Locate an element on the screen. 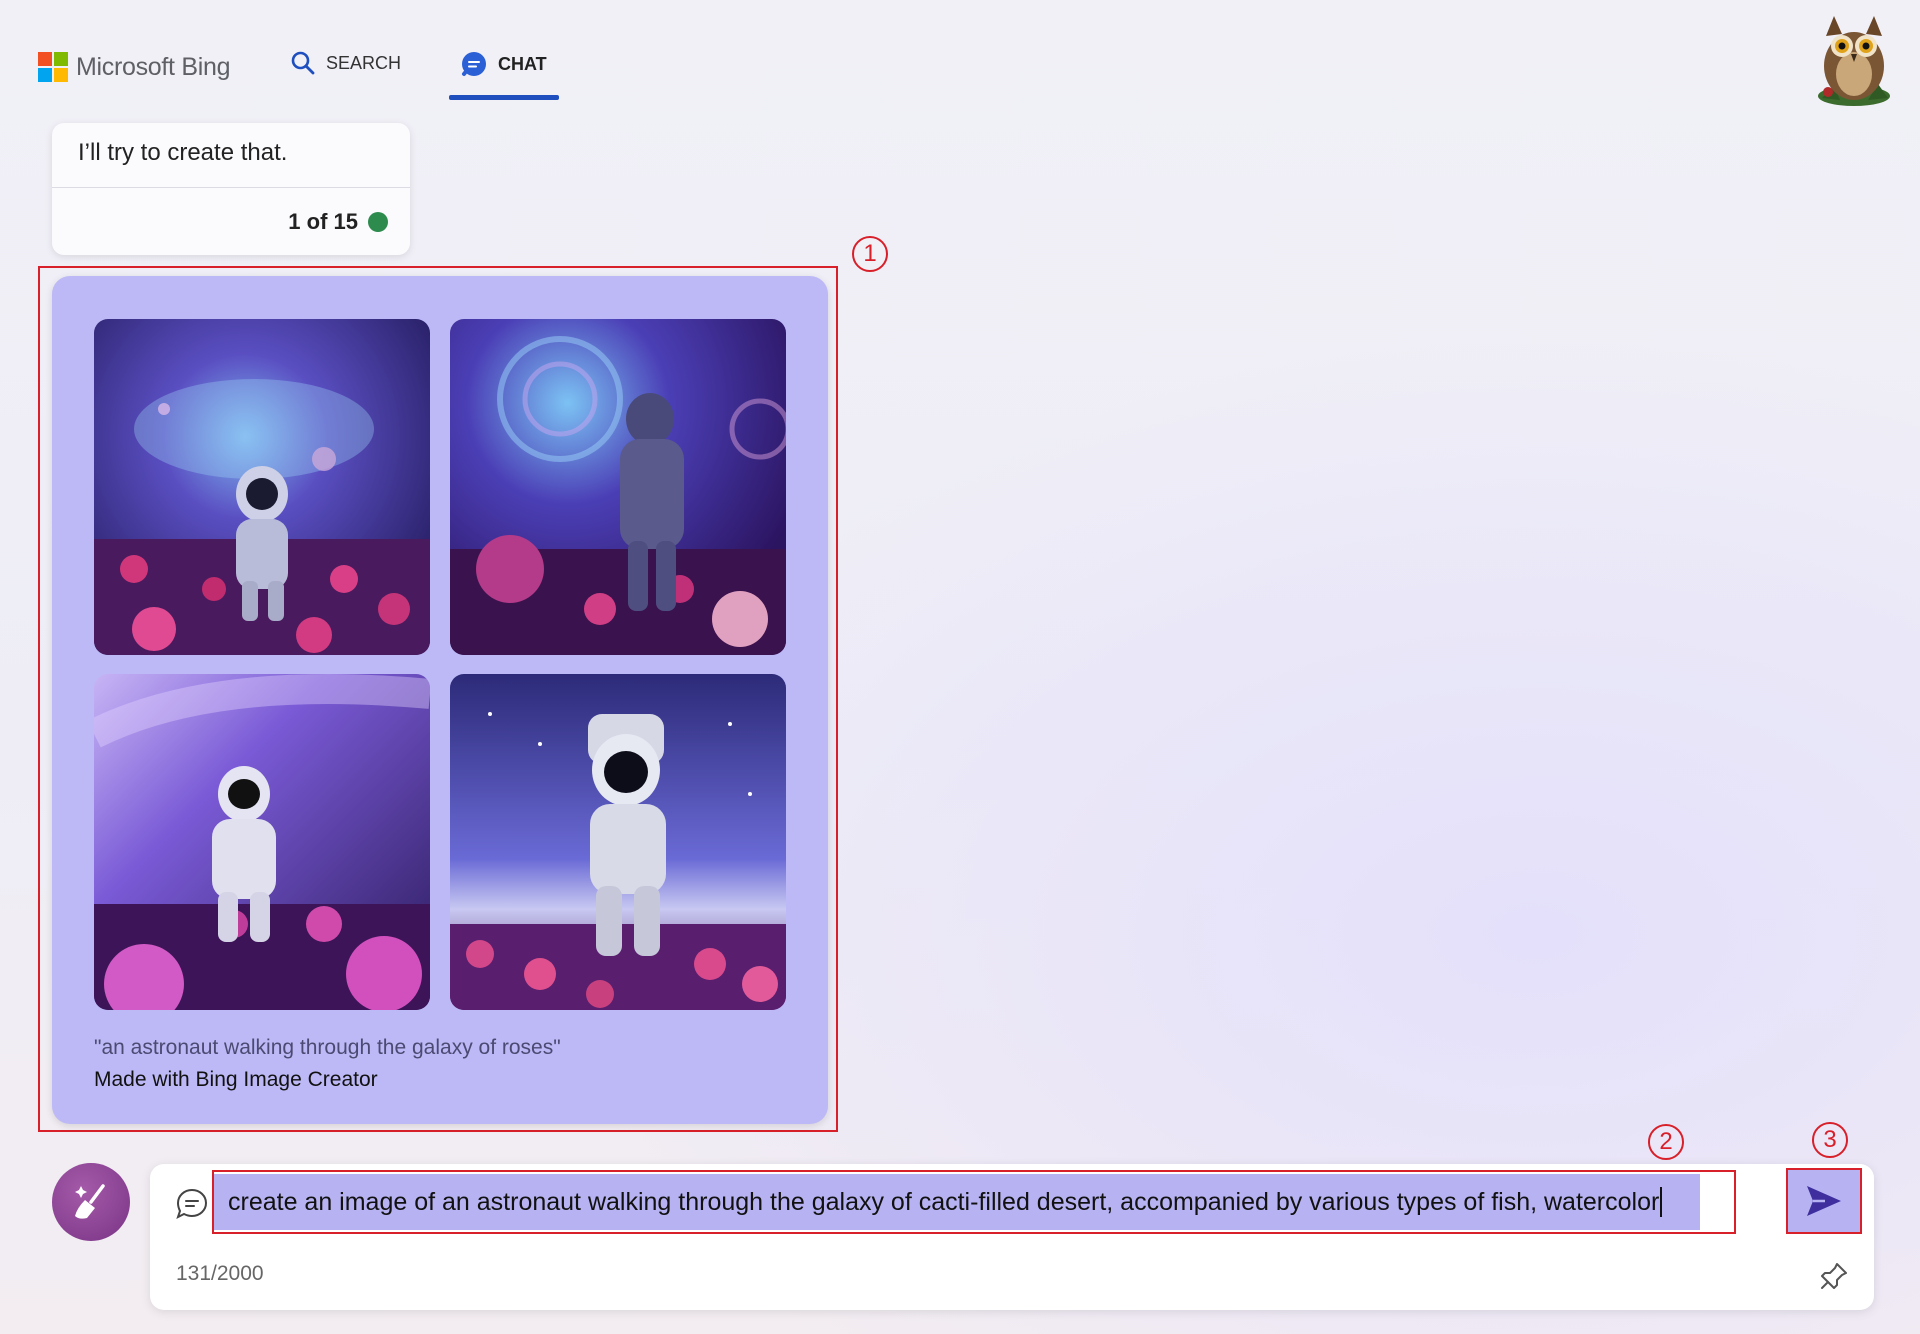 This screenshot has width=1920, height=1334. active-tab-indicator is located at coordinates (504, 97).